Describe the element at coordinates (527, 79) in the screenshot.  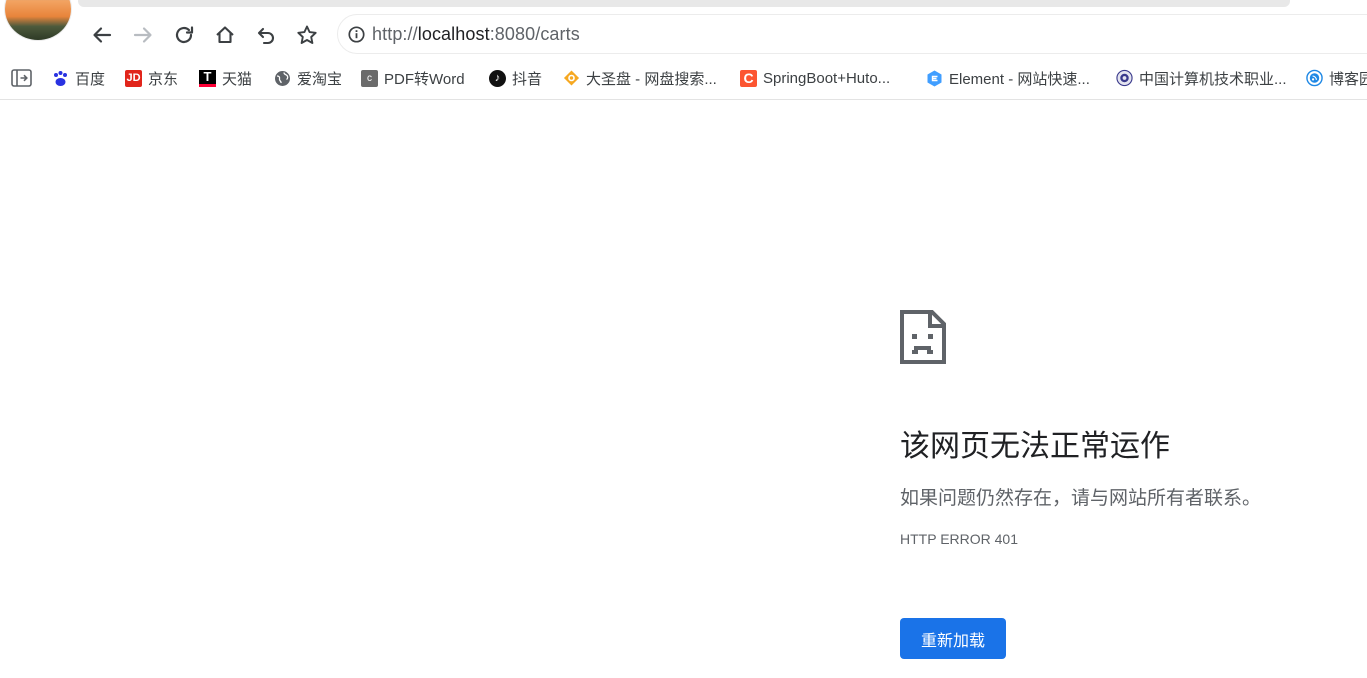
I see `bookmark-label: 抖音` at that location.